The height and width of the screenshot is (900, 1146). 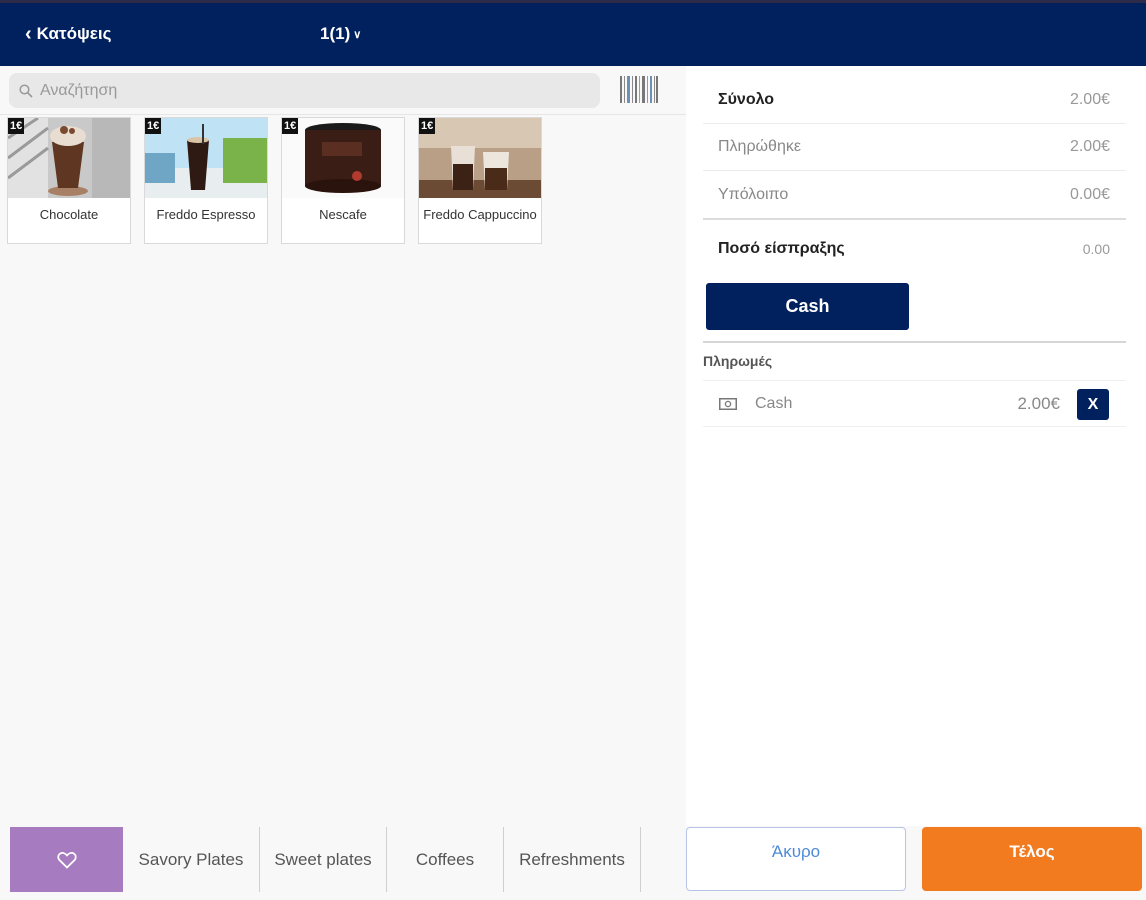 What do you see at coordinates (746, 99) in the screenshot?
I see `total-label: Σύνολο` at bounding box center [746, 99].